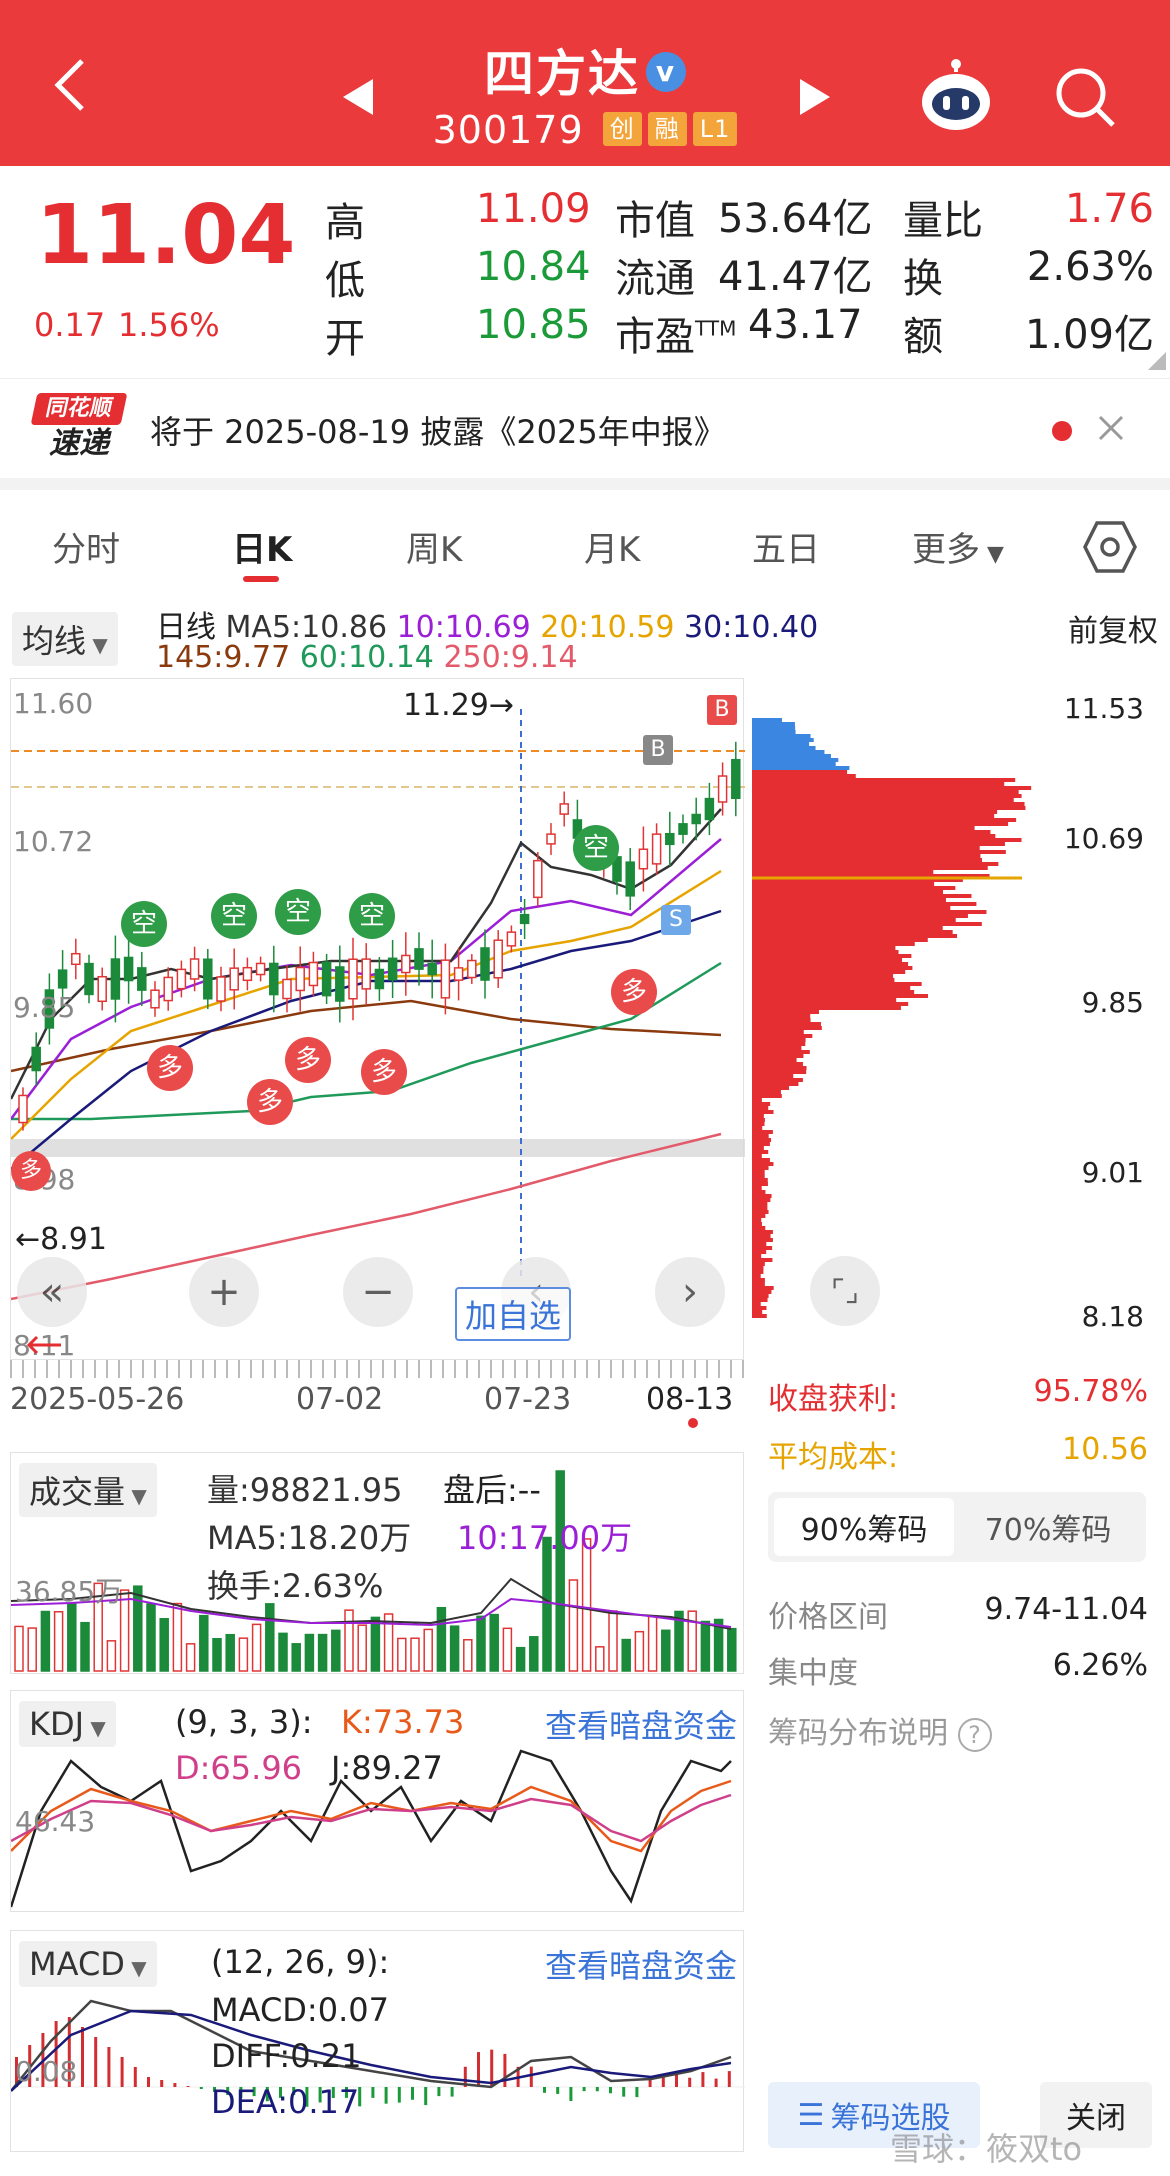 This screenshot has width=1170, height=2176. Describe the element at coordinates (596, 848) in the screenshot. I see `signal-kong-5: 空` at that location.